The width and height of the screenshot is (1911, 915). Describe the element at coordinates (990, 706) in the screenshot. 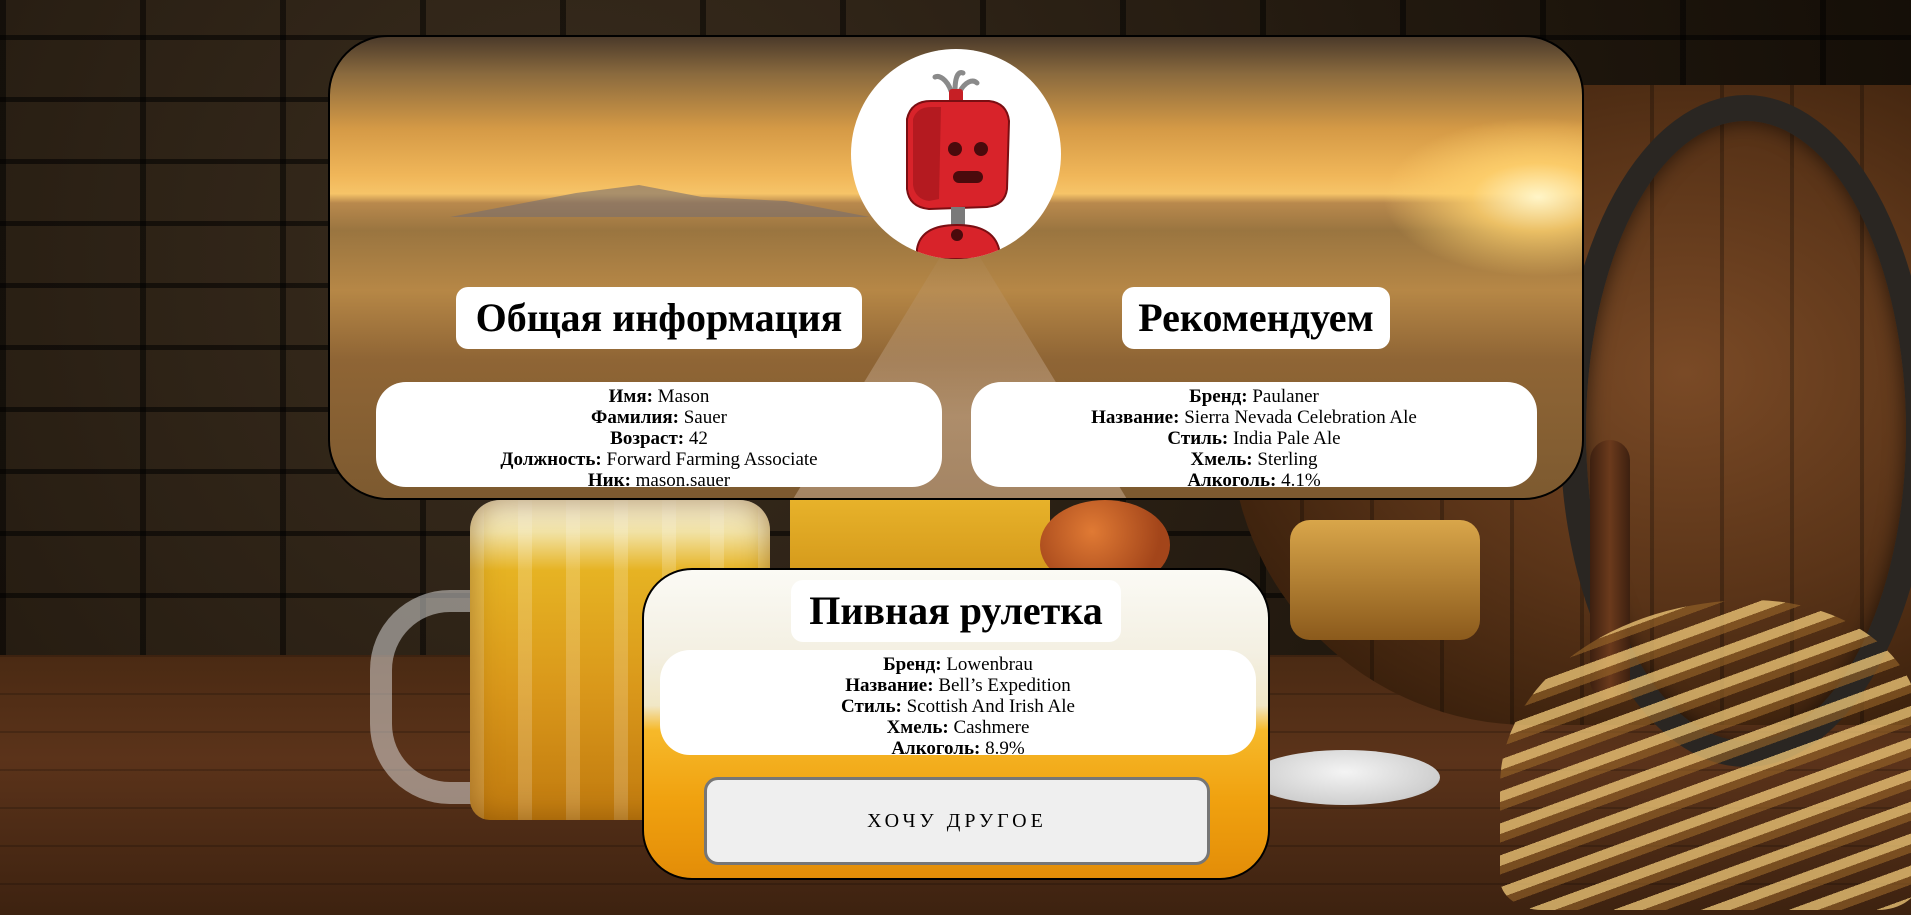

I see `beer-value: Scottish And Irish Ale` at that location.